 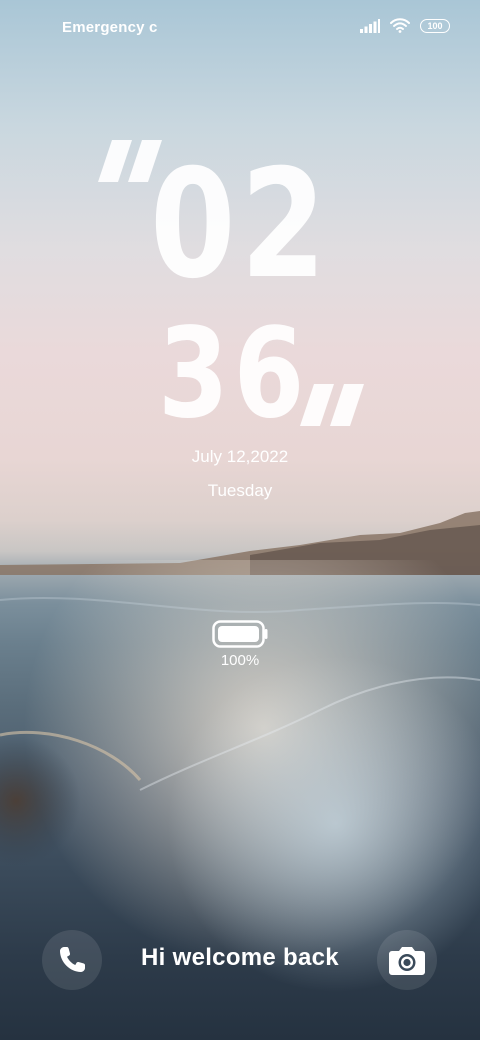 I want to click on camera-icon, so click(x=407, y=961).